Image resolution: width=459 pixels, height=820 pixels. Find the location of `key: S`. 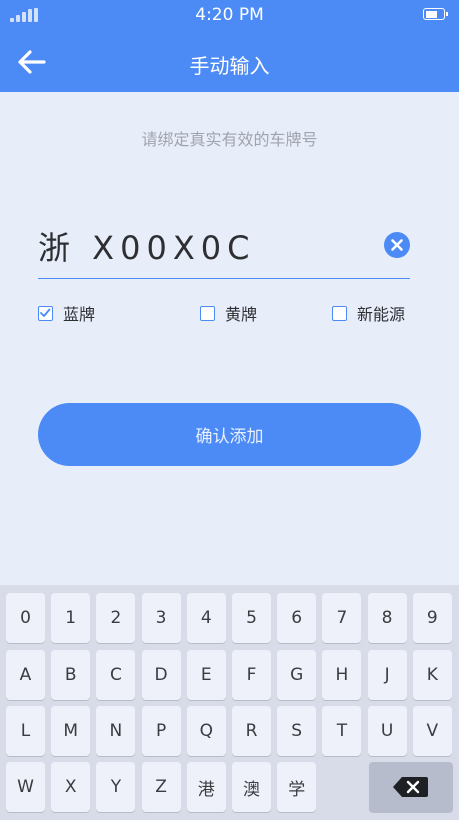

key: S is located at coordinates (297, 731).